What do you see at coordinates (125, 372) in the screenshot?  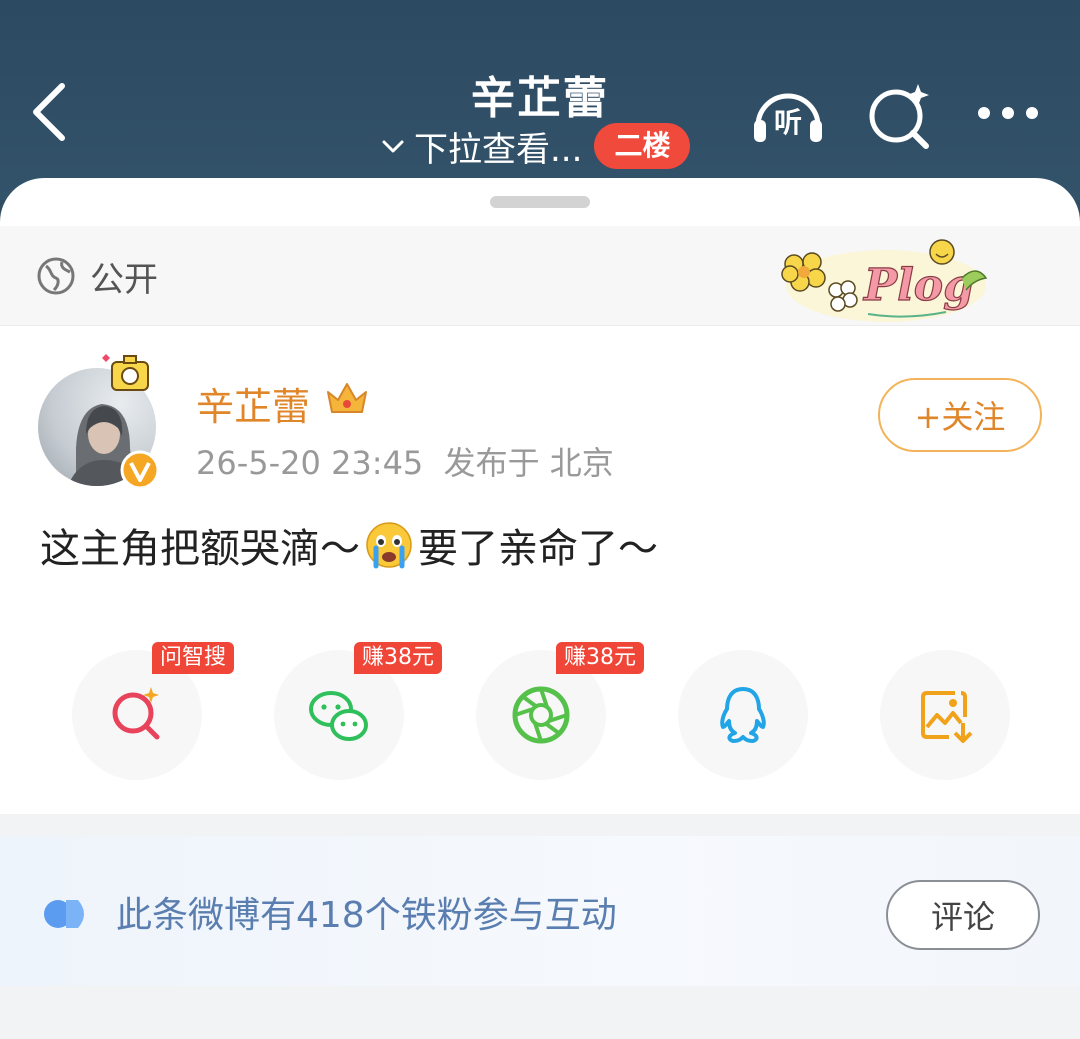 I see `camera-sticker-icon` at bounding box center [125, 372].